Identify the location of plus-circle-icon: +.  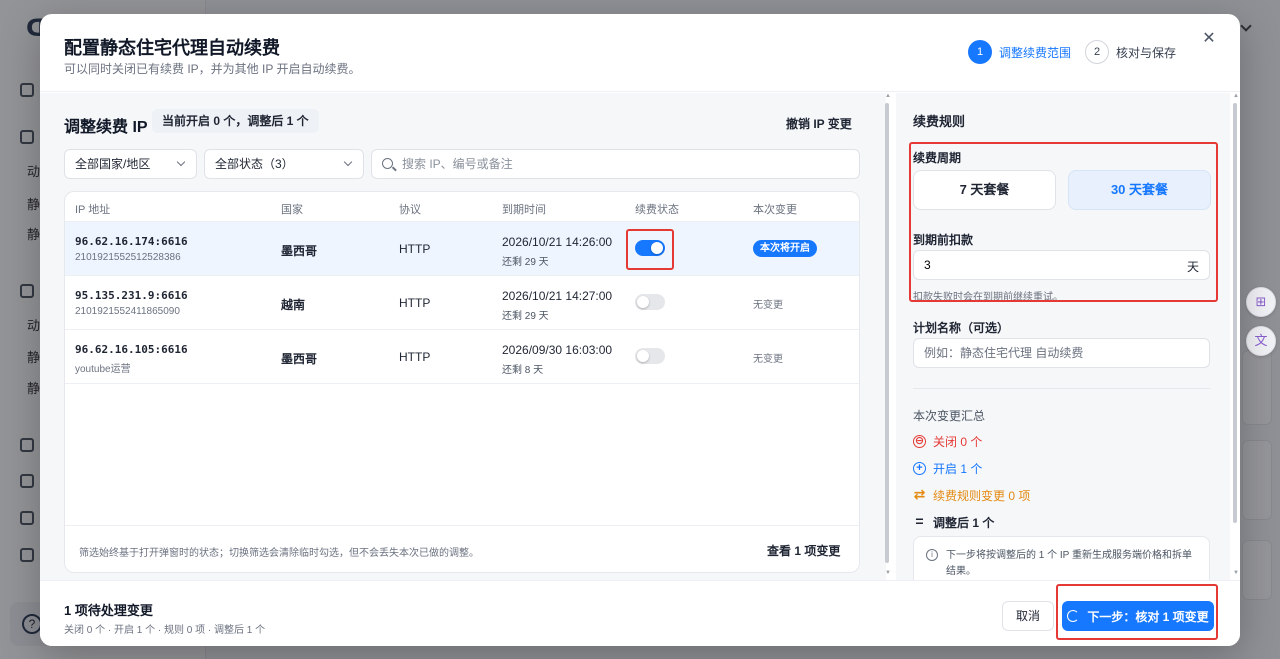
(919, 468).